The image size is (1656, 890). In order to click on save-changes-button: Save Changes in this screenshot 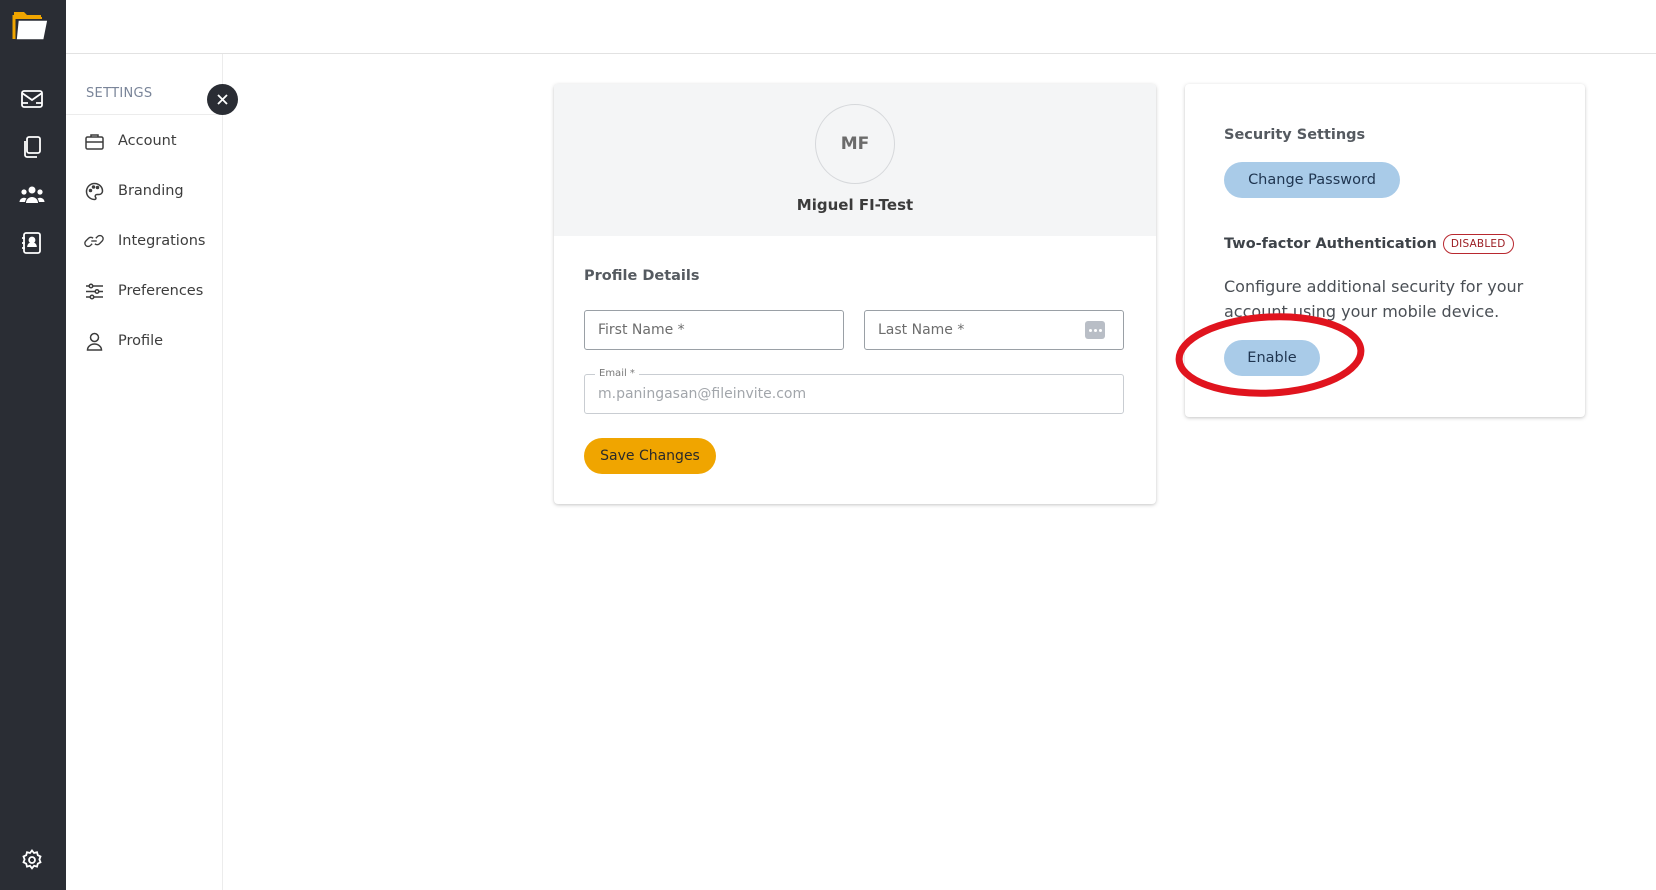, I will do `click(650, 456)`.